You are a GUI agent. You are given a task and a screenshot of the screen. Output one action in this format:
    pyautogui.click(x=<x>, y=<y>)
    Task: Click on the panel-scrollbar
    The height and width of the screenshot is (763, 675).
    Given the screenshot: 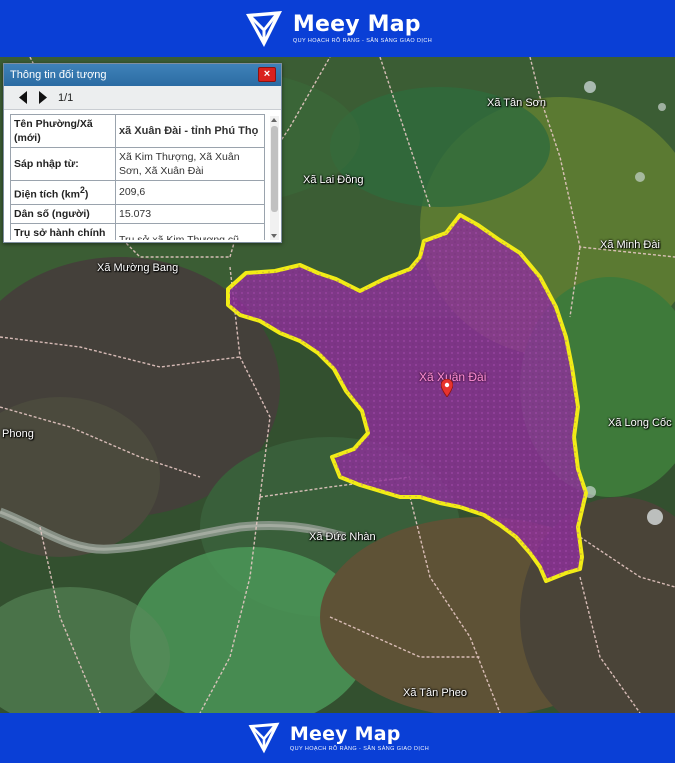 What is the action you would take?
    pyautogui.click(x=274, y=178)
    